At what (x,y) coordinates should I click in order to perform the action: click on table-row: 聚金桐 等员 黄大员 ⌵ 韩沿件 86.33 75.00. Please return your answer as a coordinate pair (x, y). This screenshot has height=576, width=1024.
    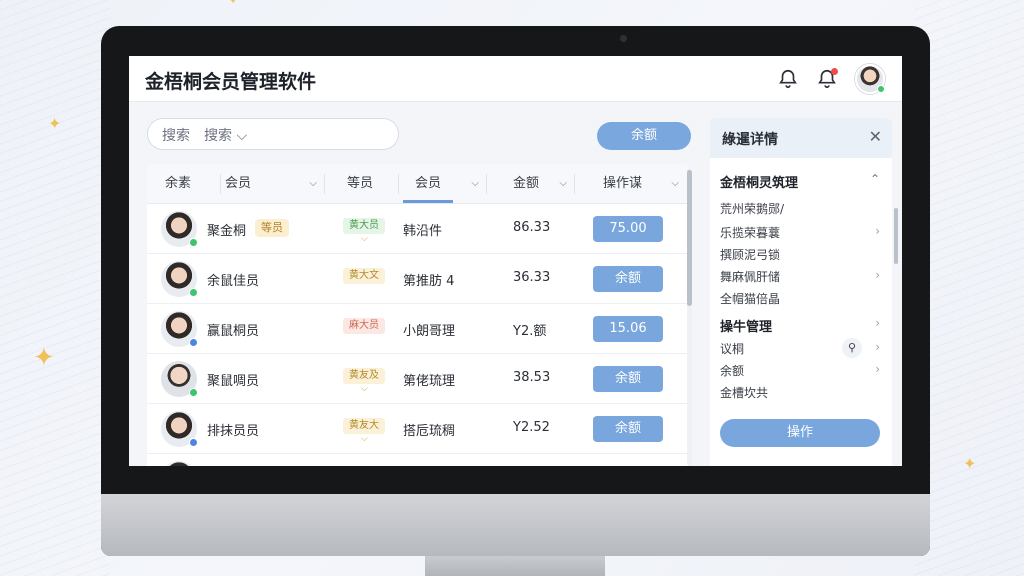
    Looking at the image, I should click on (418, 229).